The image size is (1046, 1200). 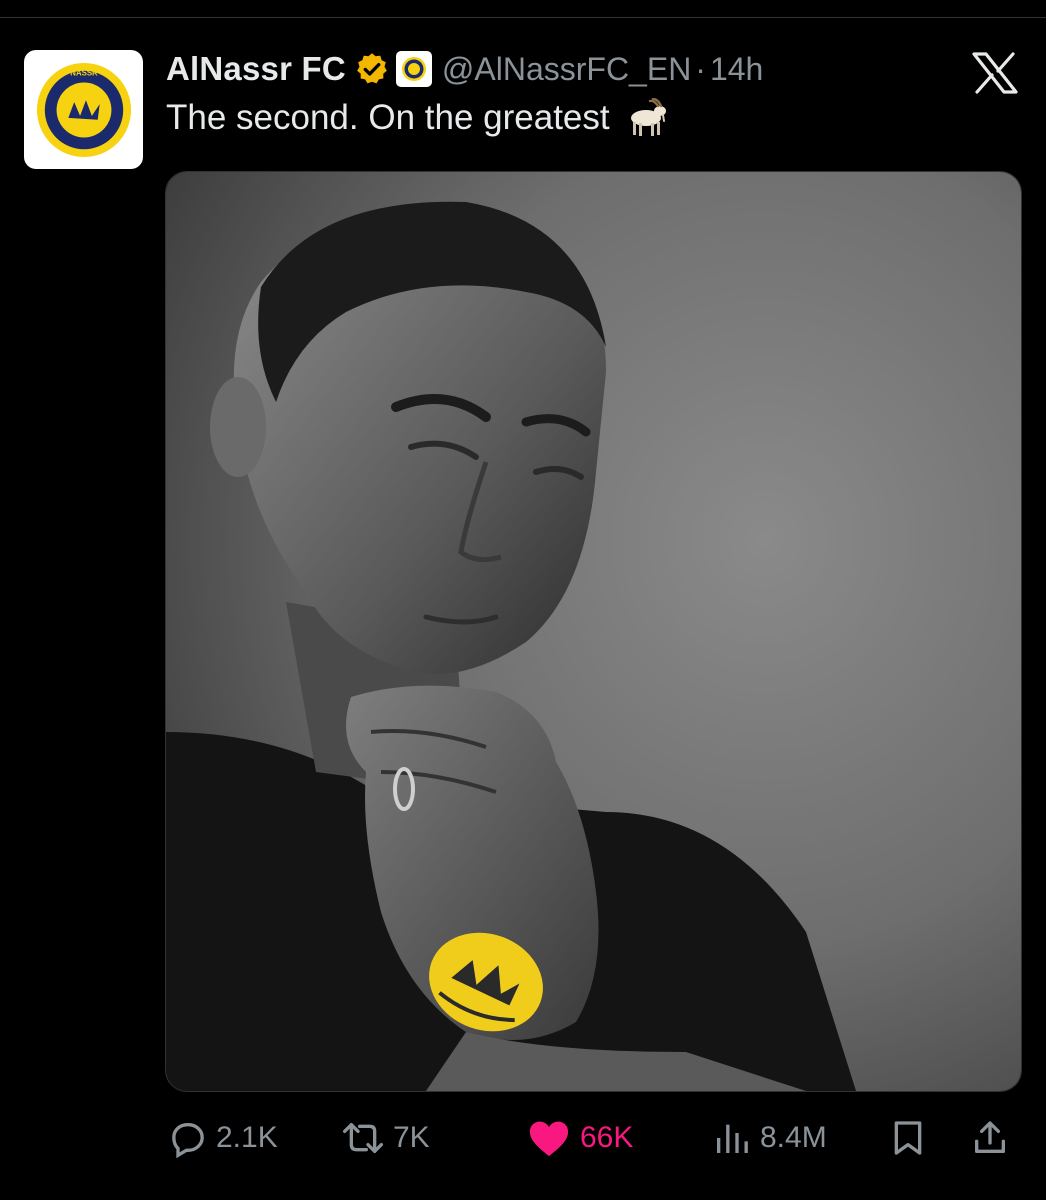 I want to click on al-nassr-crest-icon: NASSR, so click(x=83, y=109).